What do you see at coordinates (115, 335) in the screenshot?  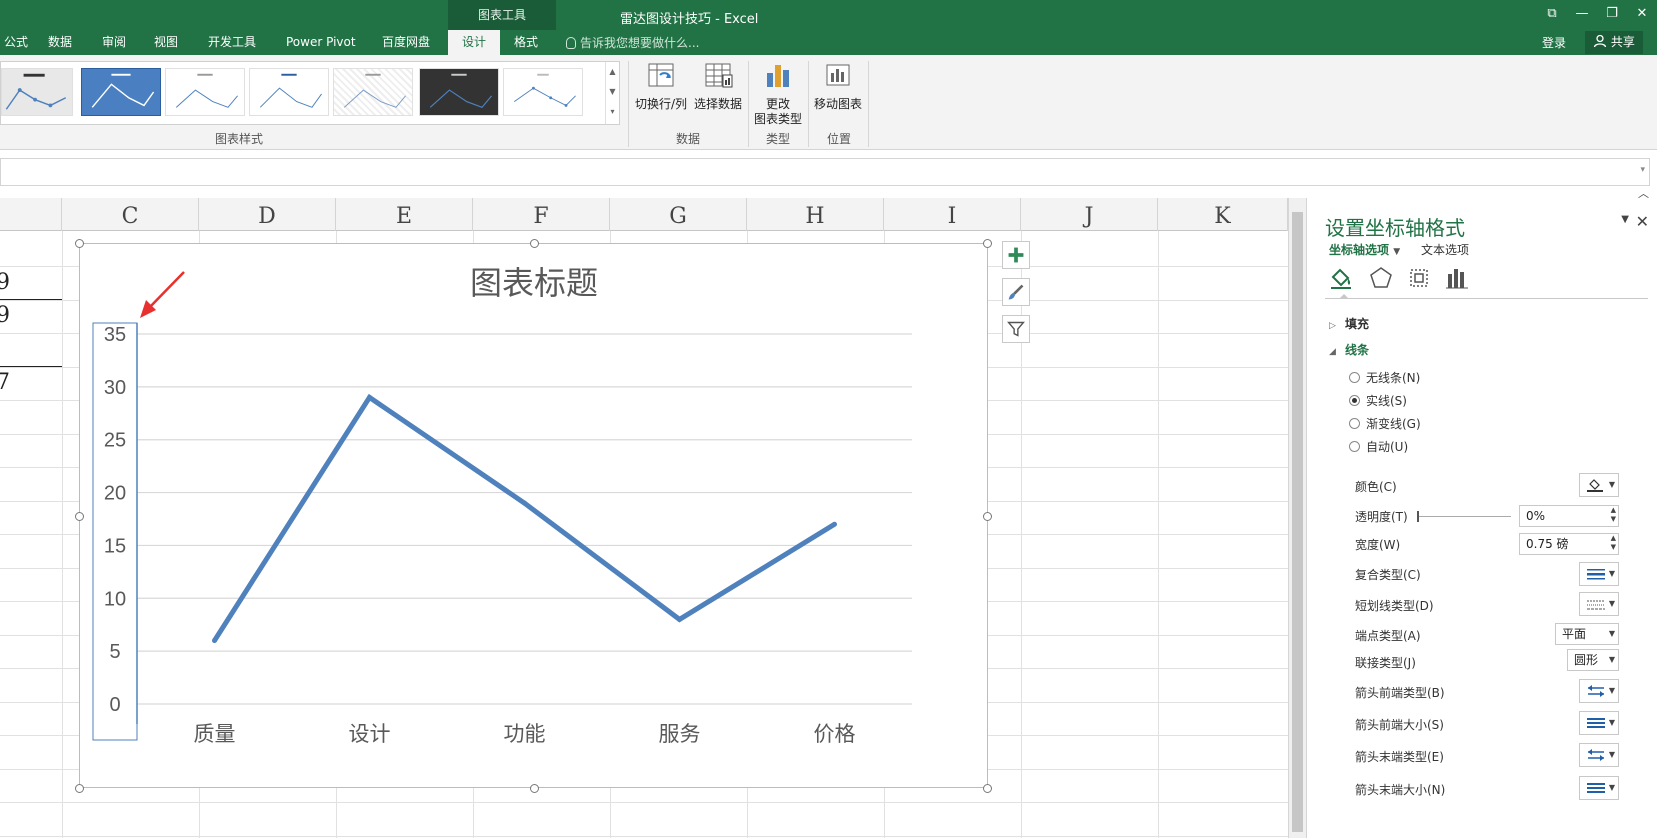 I see `y-tick-label: 35` at bounding box center [115, 335].